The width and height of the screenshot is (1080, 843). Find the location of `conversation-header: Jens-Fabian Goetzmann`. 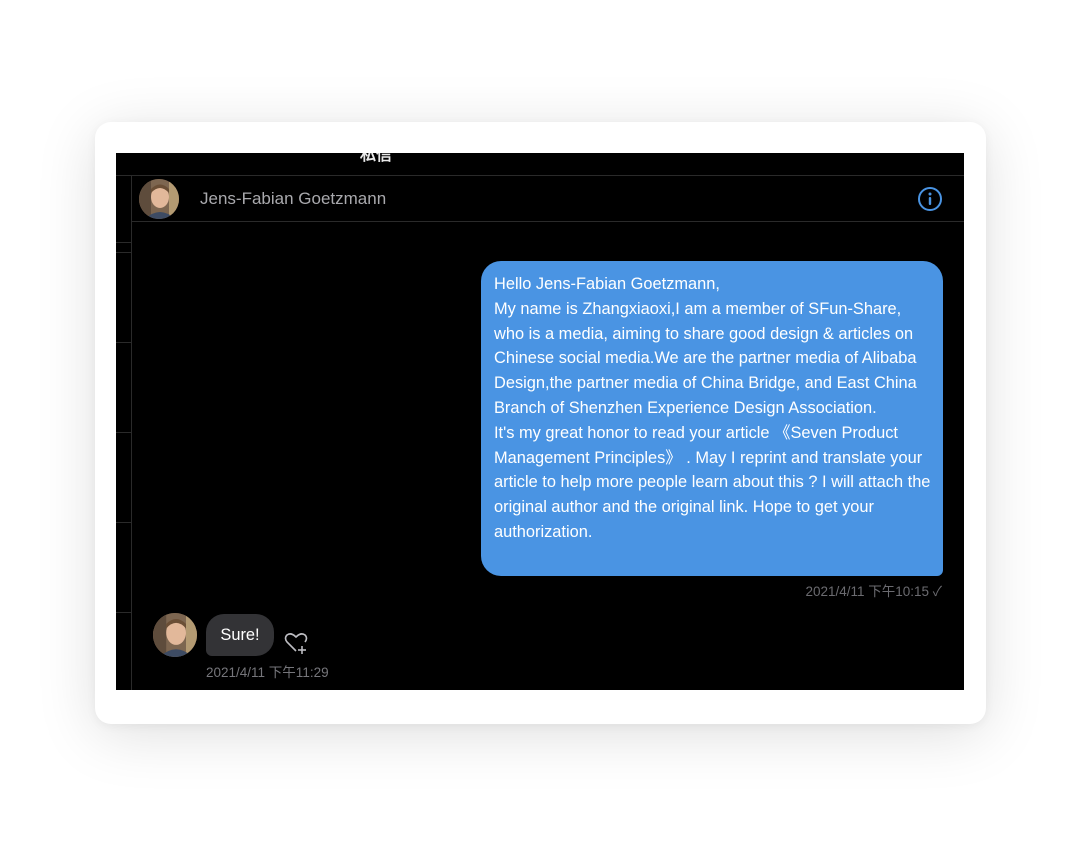

conversation-header: Jens-Fabian Goetzmann is located at coordinates (548, 199).